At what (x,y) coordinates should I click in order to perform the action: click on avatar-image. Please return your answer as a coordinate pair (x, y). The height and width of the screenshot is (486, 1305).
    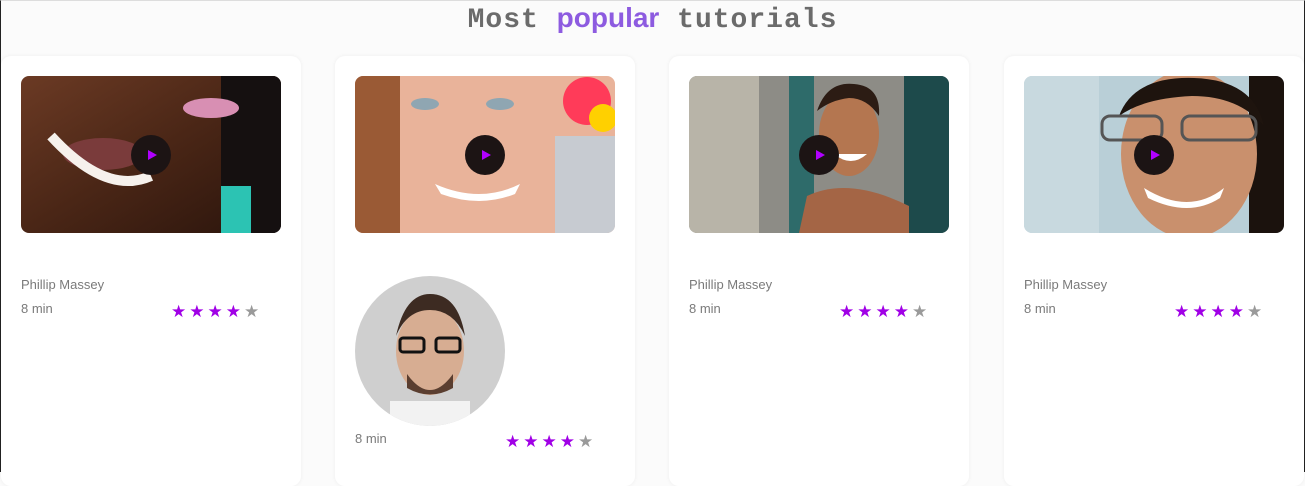
    Looking at the image, I should click on (430, 351).